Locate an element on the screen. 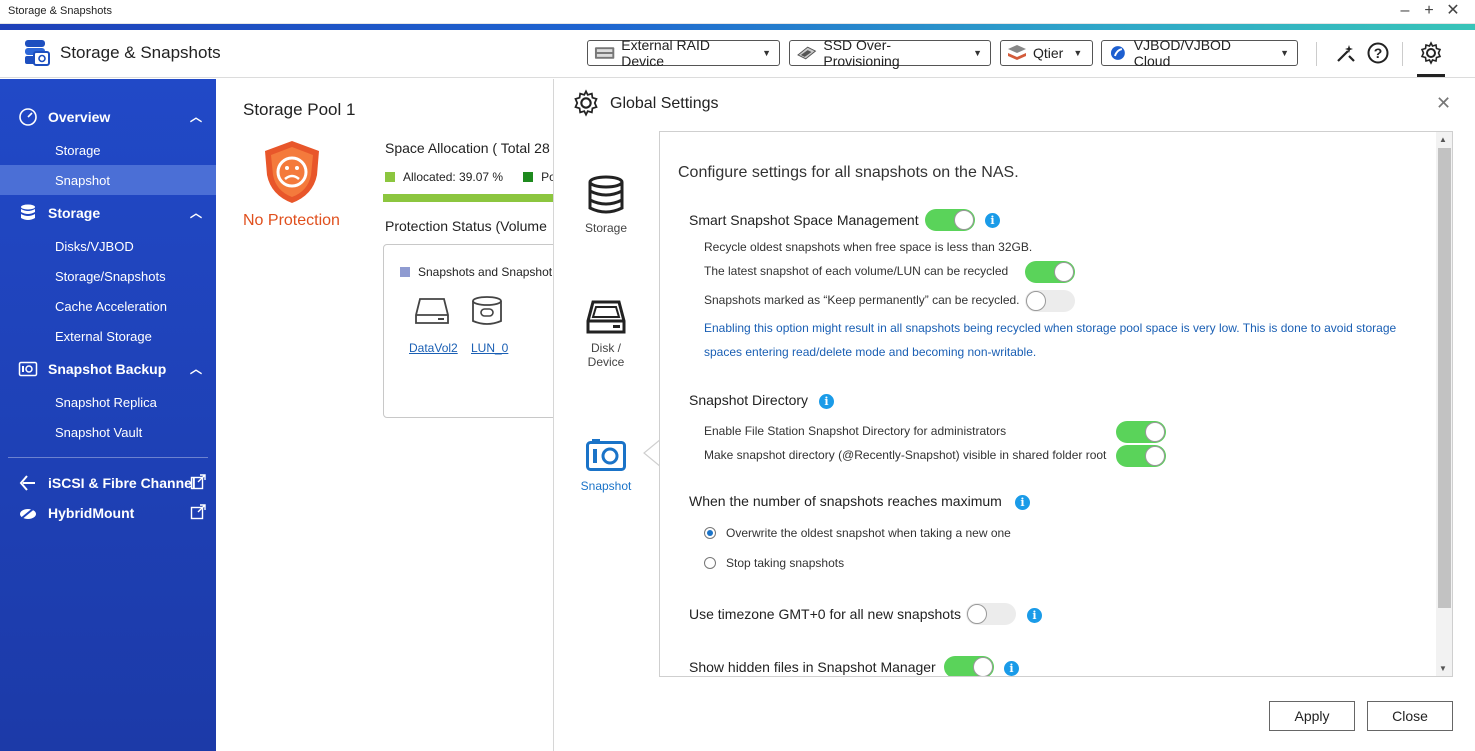  admin-directory-toggle is located at coordinates (1141, 432).